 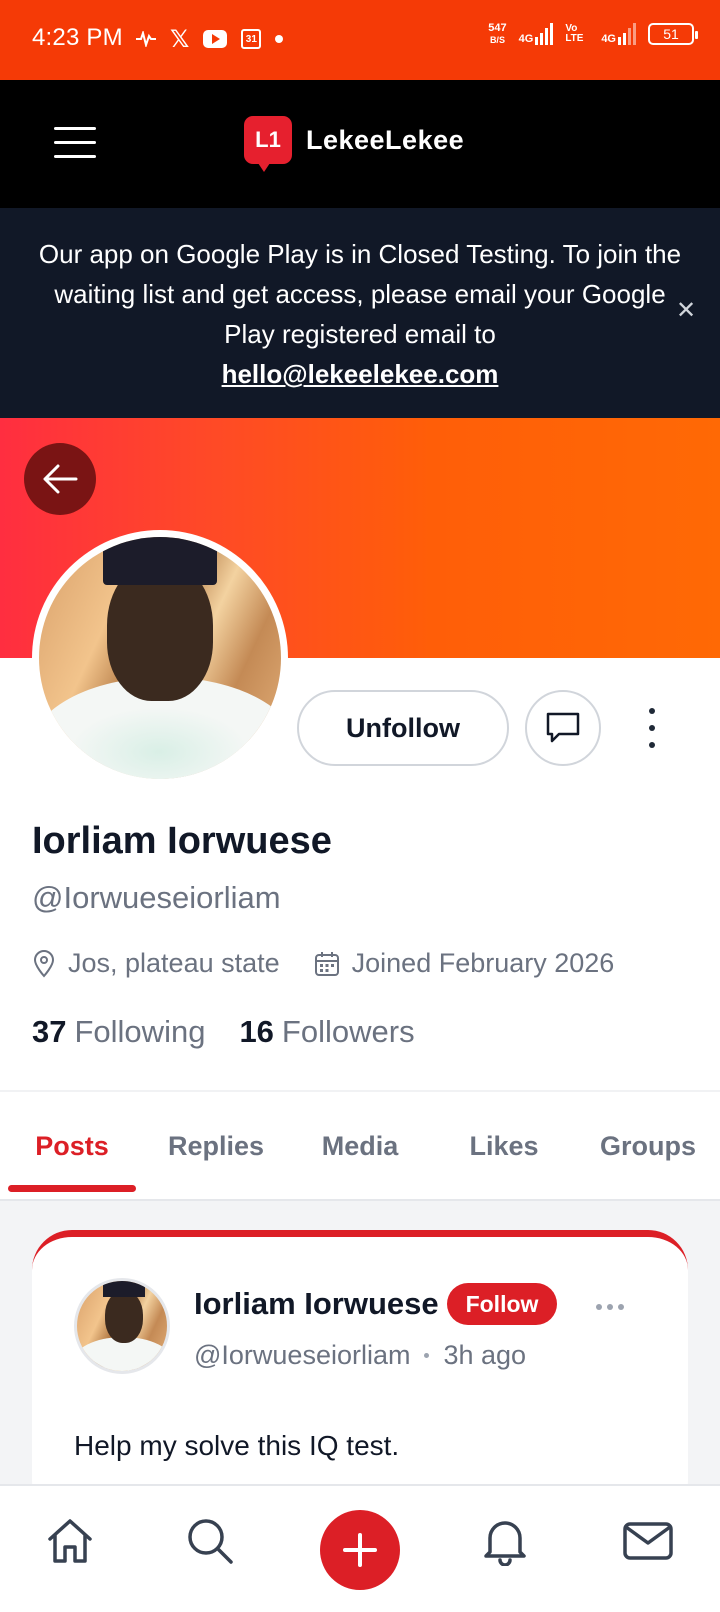 I want to click on profile-name: Iorliam Iorwuese, so click(x=182, y=841).